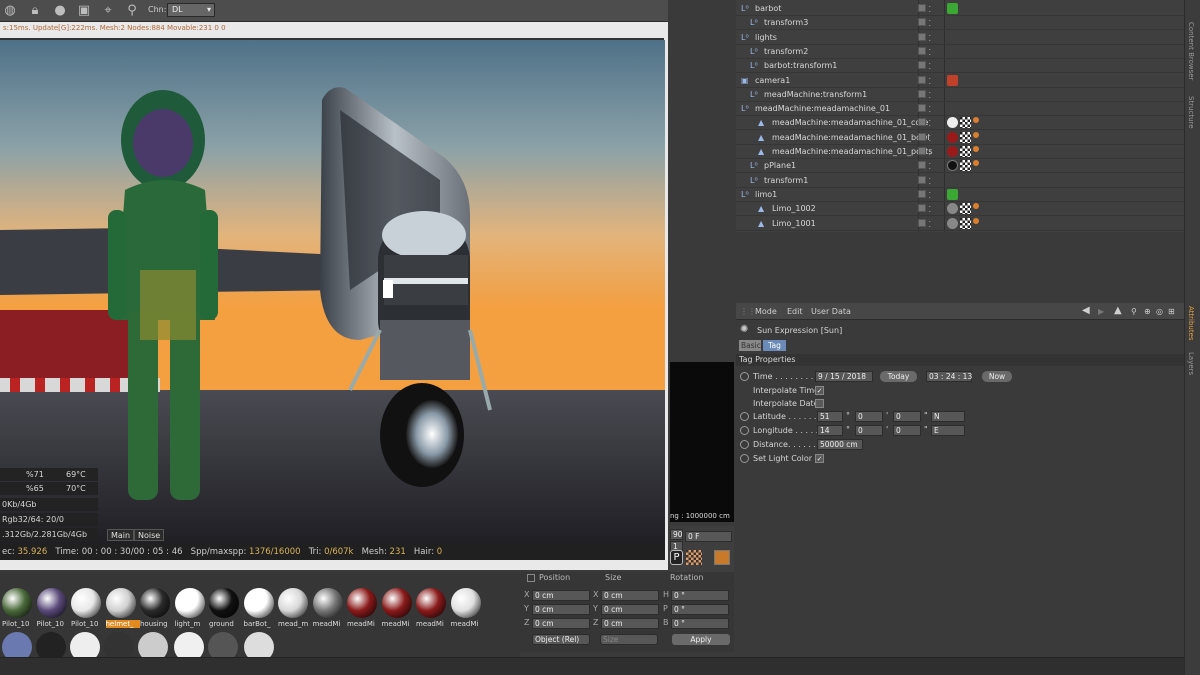 The width and height of the screenshot is (1200, 675). Describe the element at coordinates (948, 416) in the screenshot. I see `latitude-dir-select: N` at that location.